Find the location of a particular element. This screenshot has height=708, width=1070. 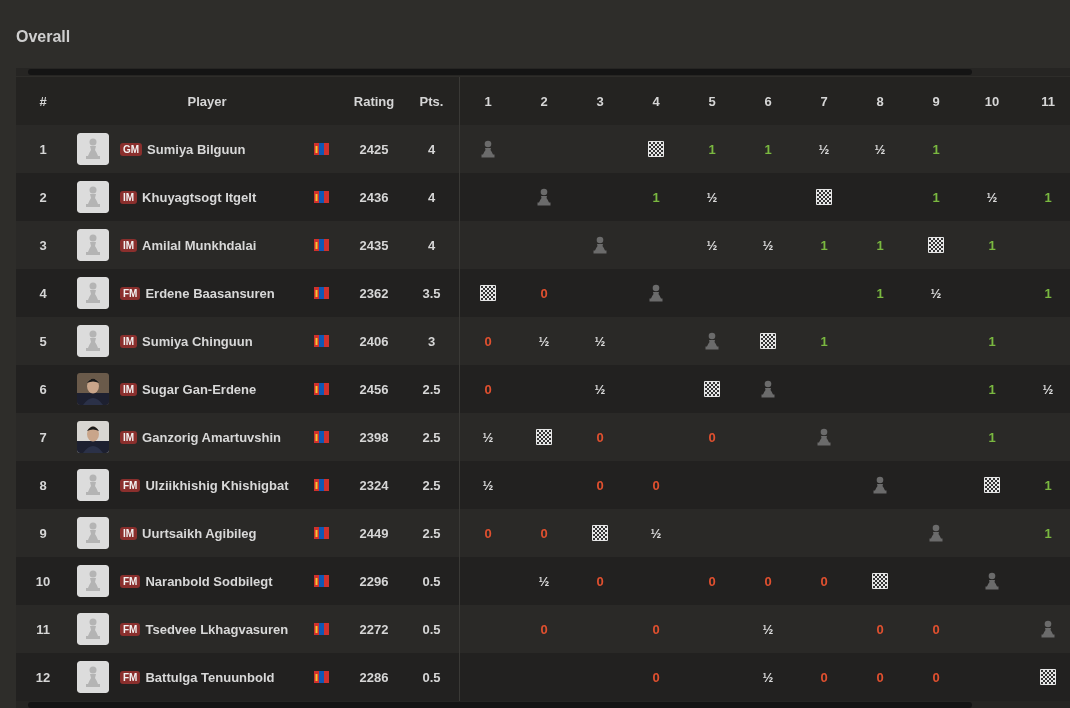

column-header: # is located at coordinates (43, 101).